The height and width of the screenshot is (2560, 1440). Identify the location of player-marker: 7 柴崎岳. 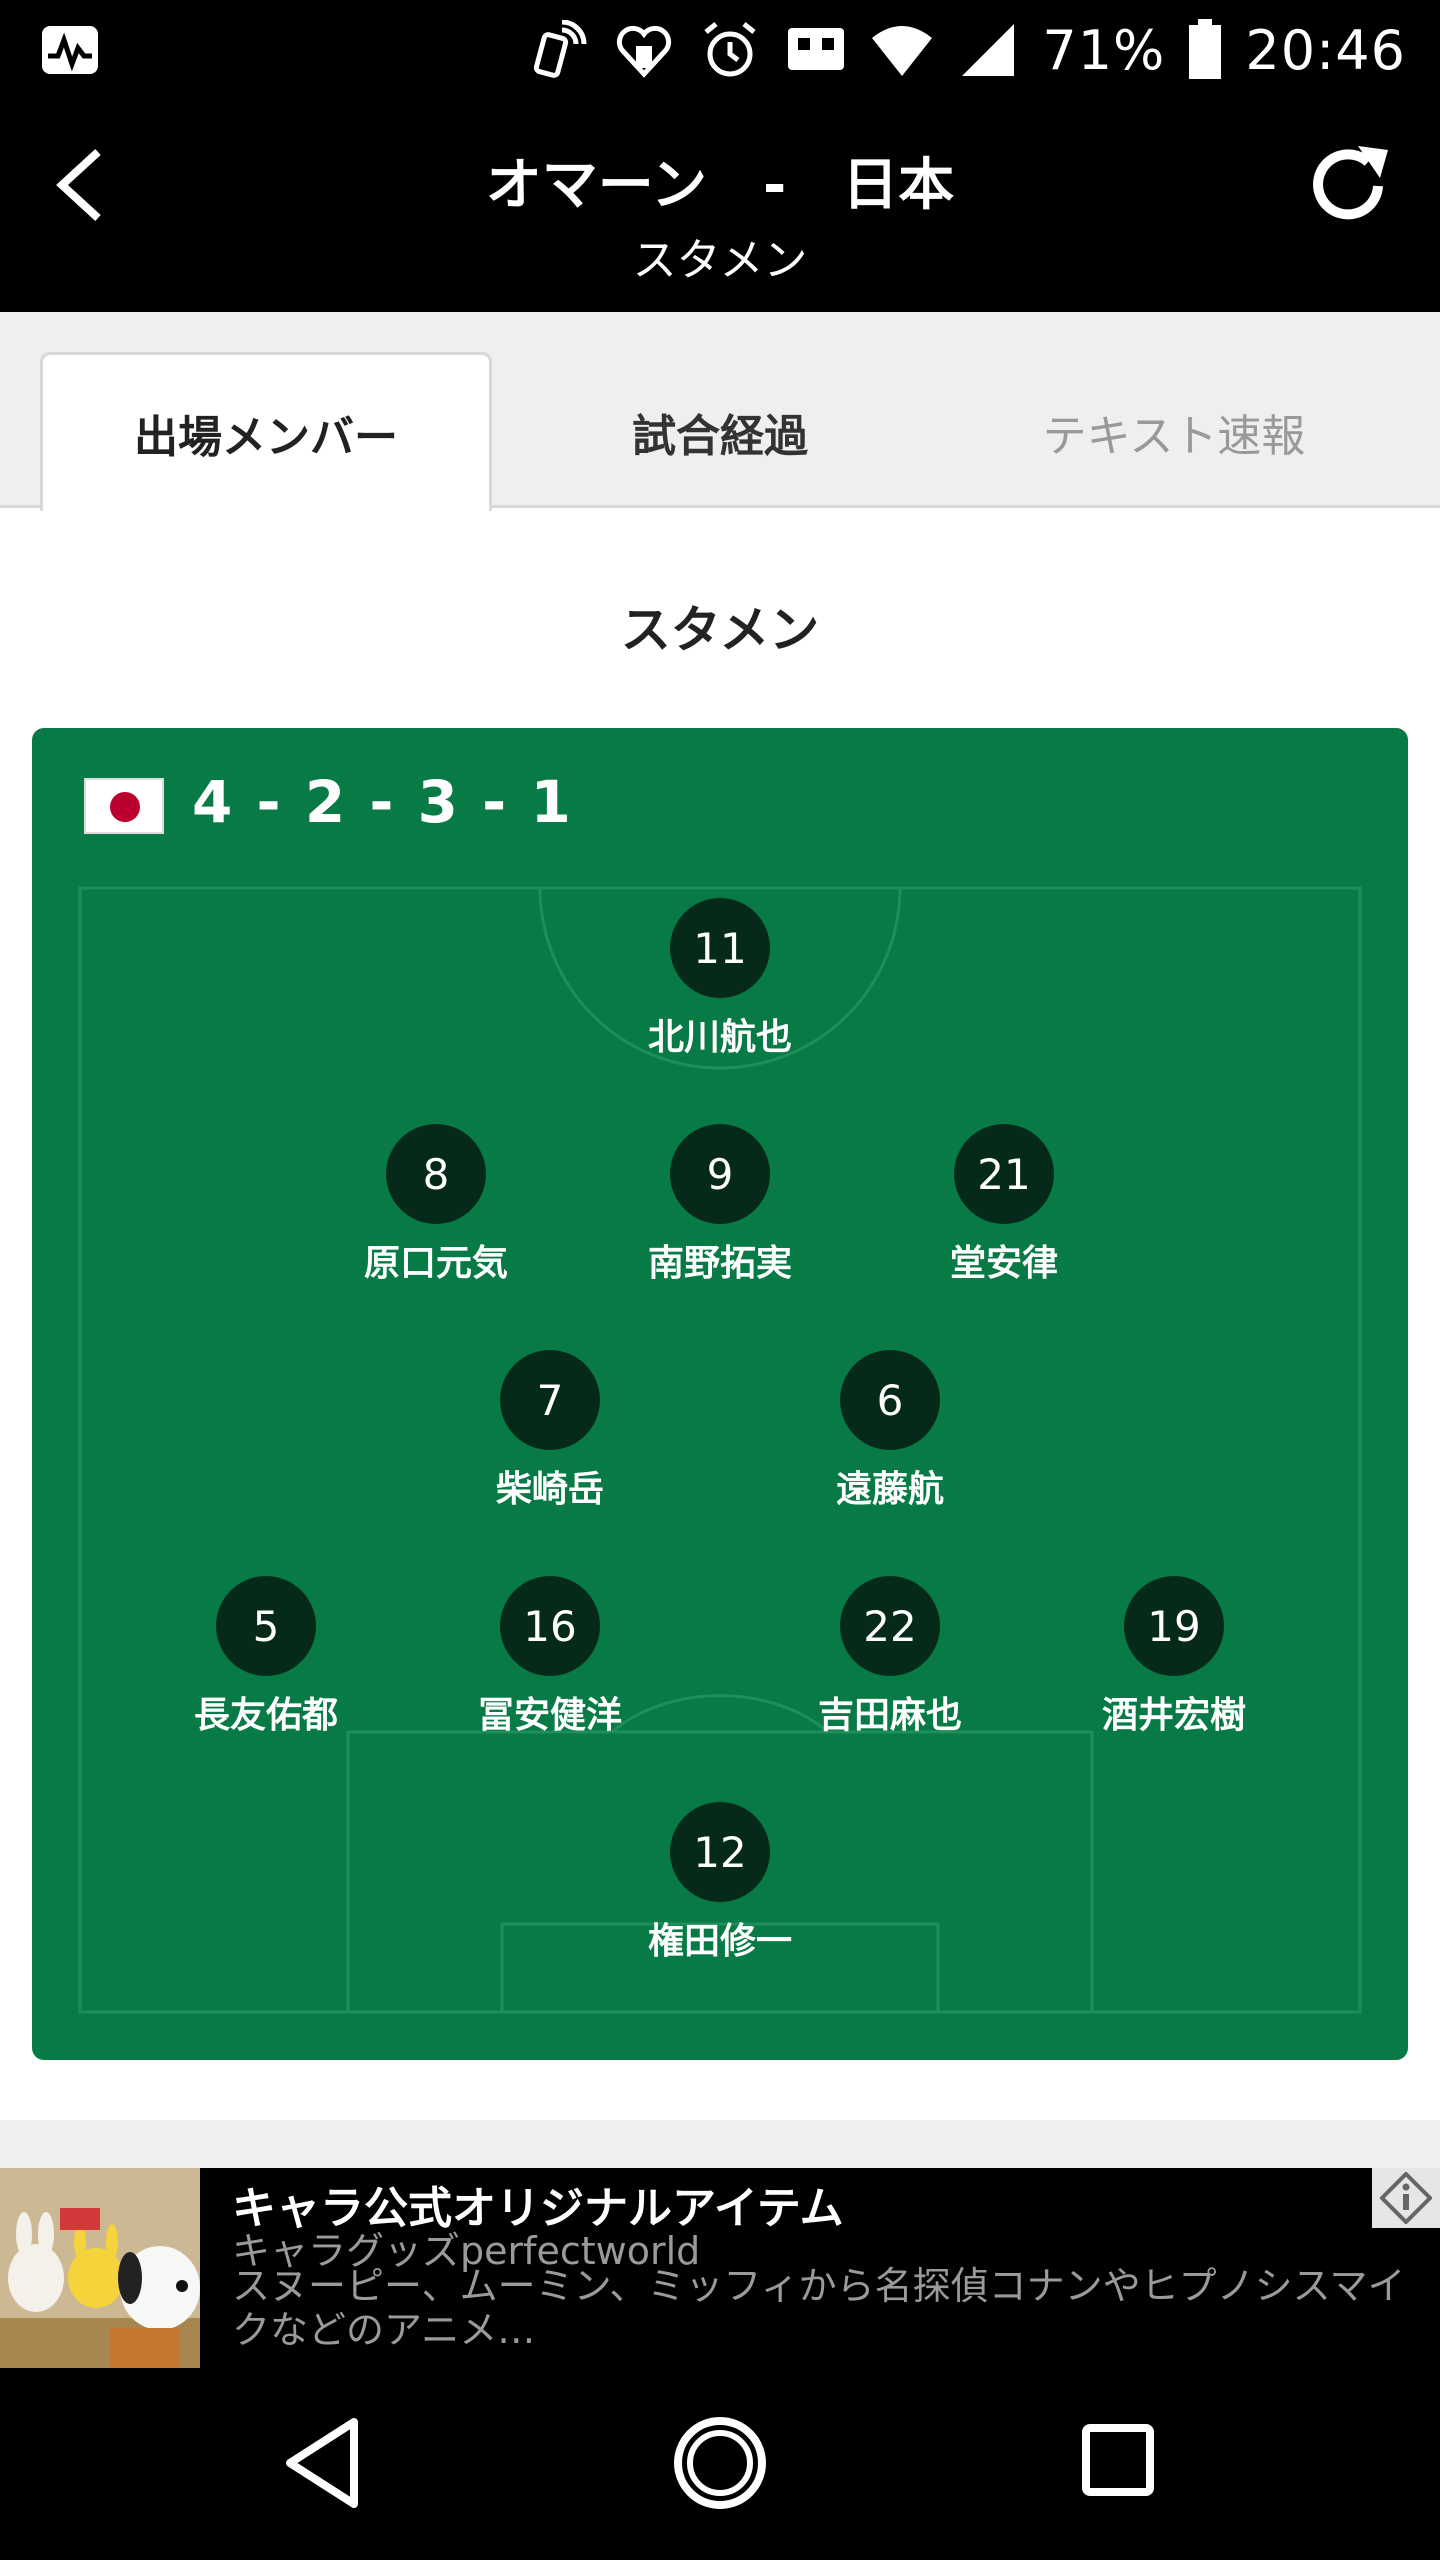
(550, 1431).